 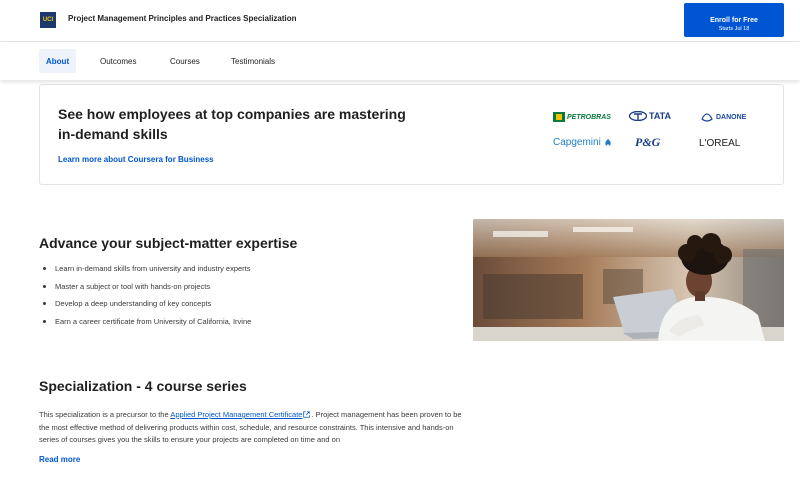 What do you see at coordinates (168, 243) in the screenshot?
I see `expertise-heading: Advance your subject-matter expertise` at bounding box center [168, 243].